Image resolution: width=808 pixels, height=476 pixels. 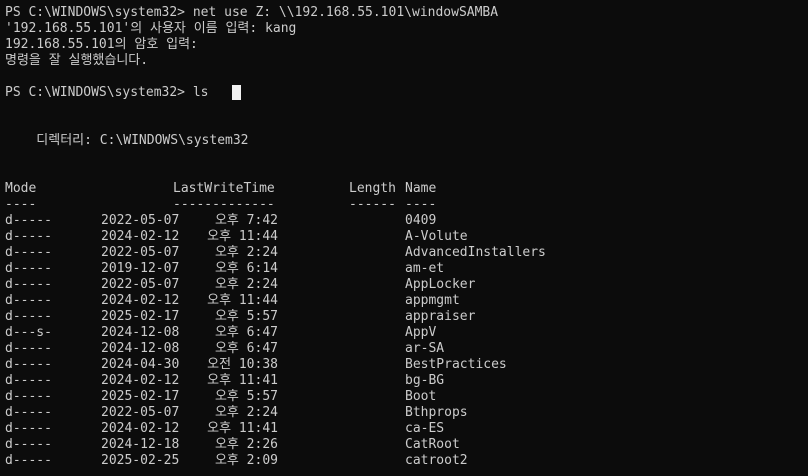 What do you see at coordinates (21, 188) in the screenshot?
I see `header-mode: Mode` at bounding box center [21, 188].